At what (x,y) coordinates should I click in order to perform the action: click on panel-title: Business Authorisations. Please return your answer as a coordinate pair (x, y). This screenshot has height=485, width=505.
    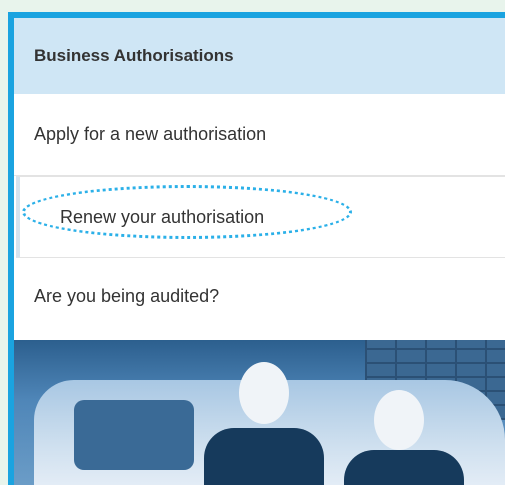
    Looking at the image, I should click on (134, 55).